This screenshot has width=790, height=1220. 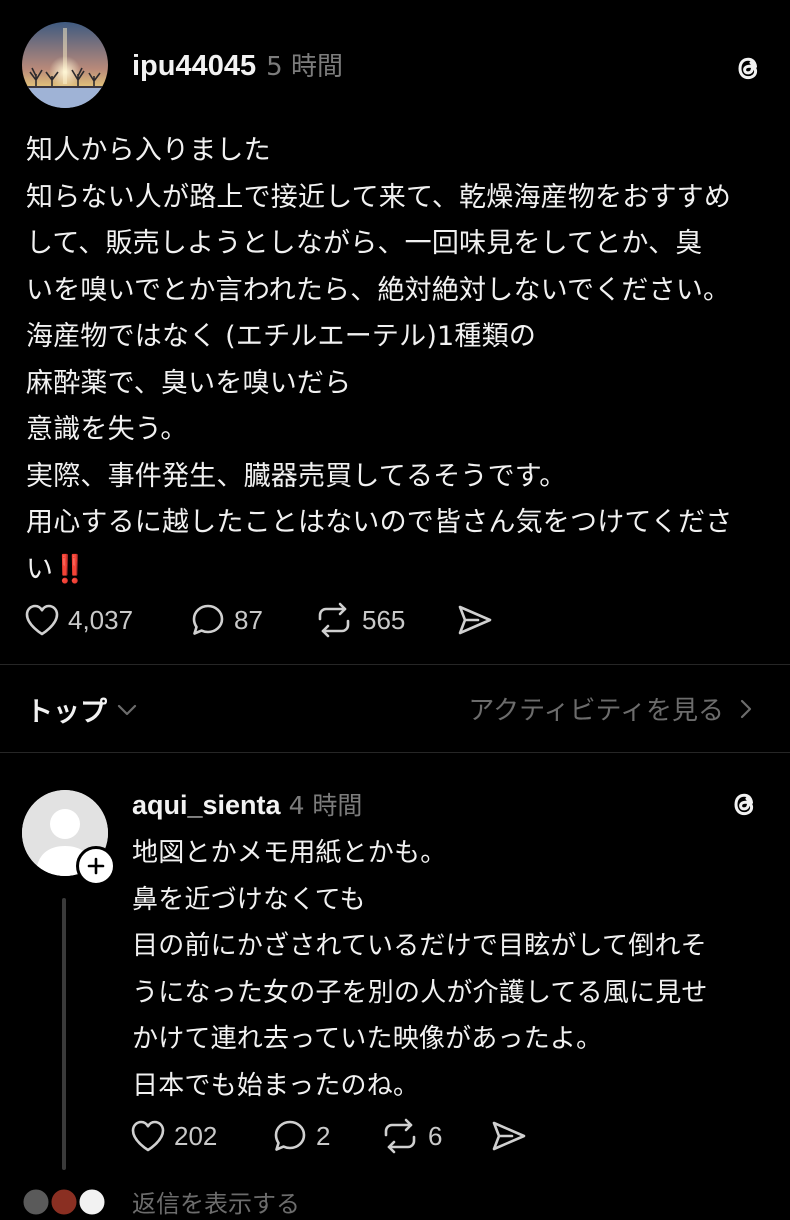 What do you see at coordinates (101, 619) in the screenshot?
I see `like-count: 4,037` at bounding box center [101, 619].